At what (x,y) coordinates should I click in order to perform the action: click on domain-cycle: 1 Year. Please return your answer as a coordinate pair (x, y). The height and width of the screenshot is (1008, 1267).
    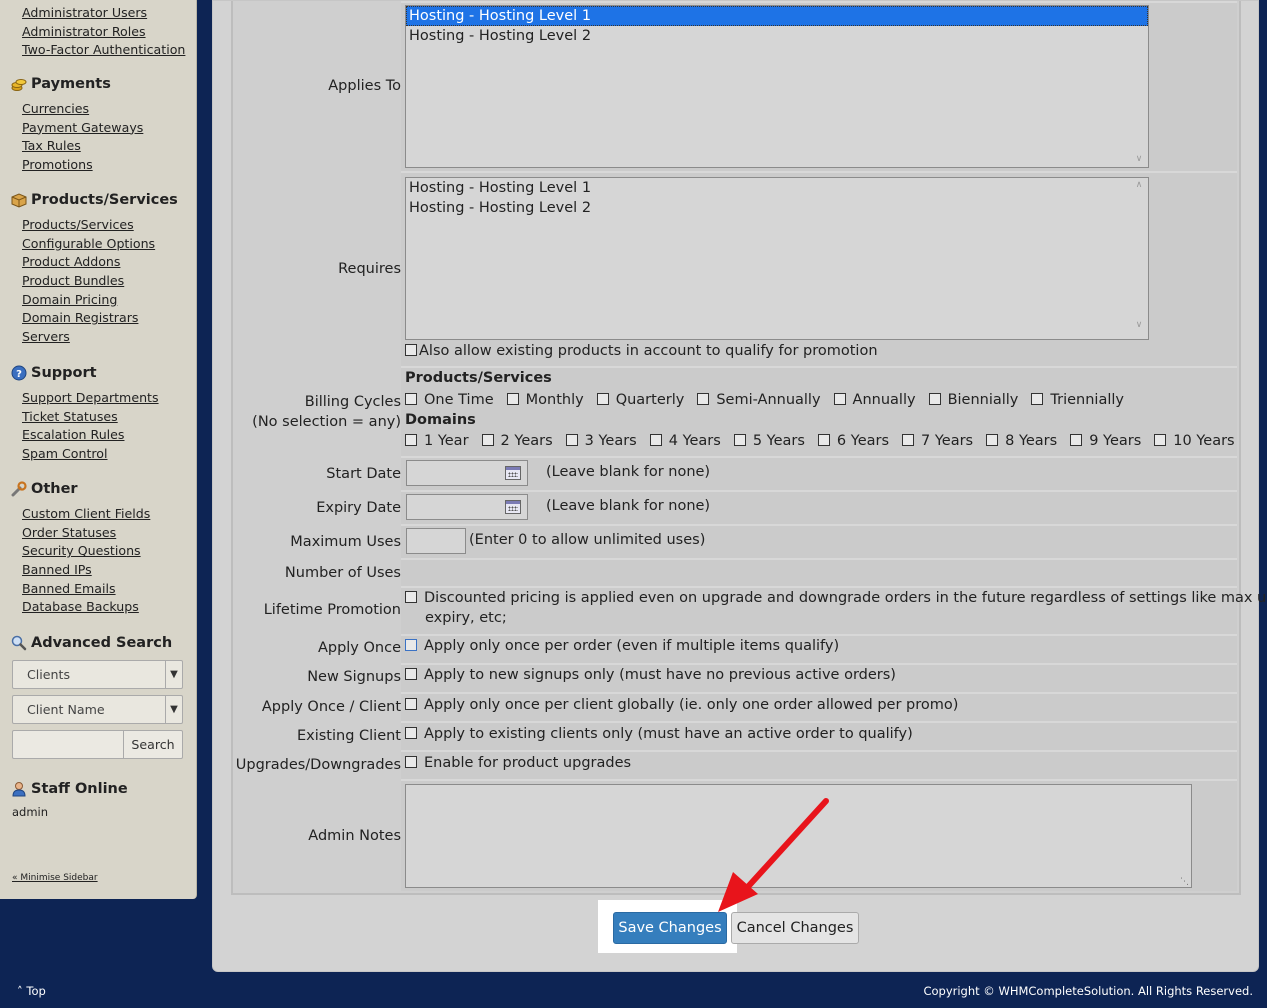
    Looking at the image, I should click on (437, 441).